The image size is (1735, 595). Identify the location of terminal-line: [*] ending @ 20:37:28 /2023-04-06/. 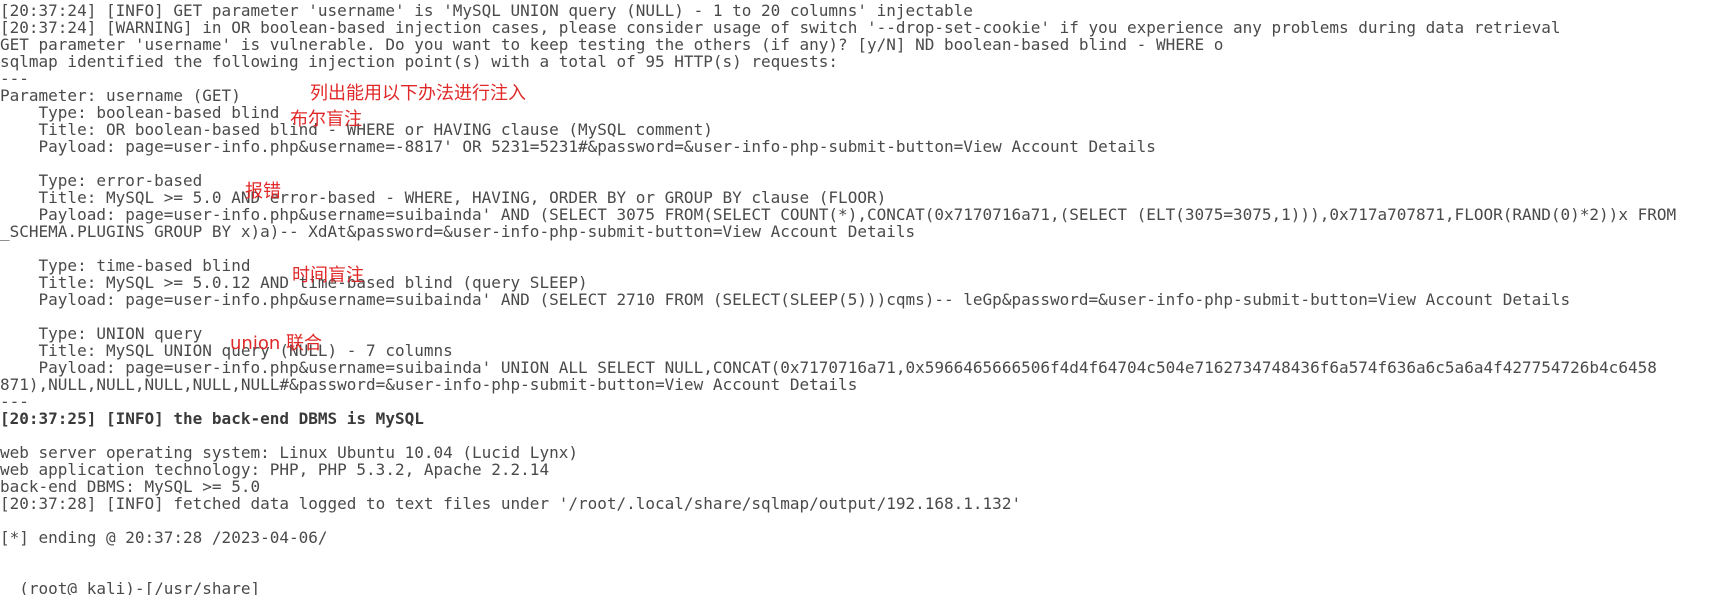
(164, 537).